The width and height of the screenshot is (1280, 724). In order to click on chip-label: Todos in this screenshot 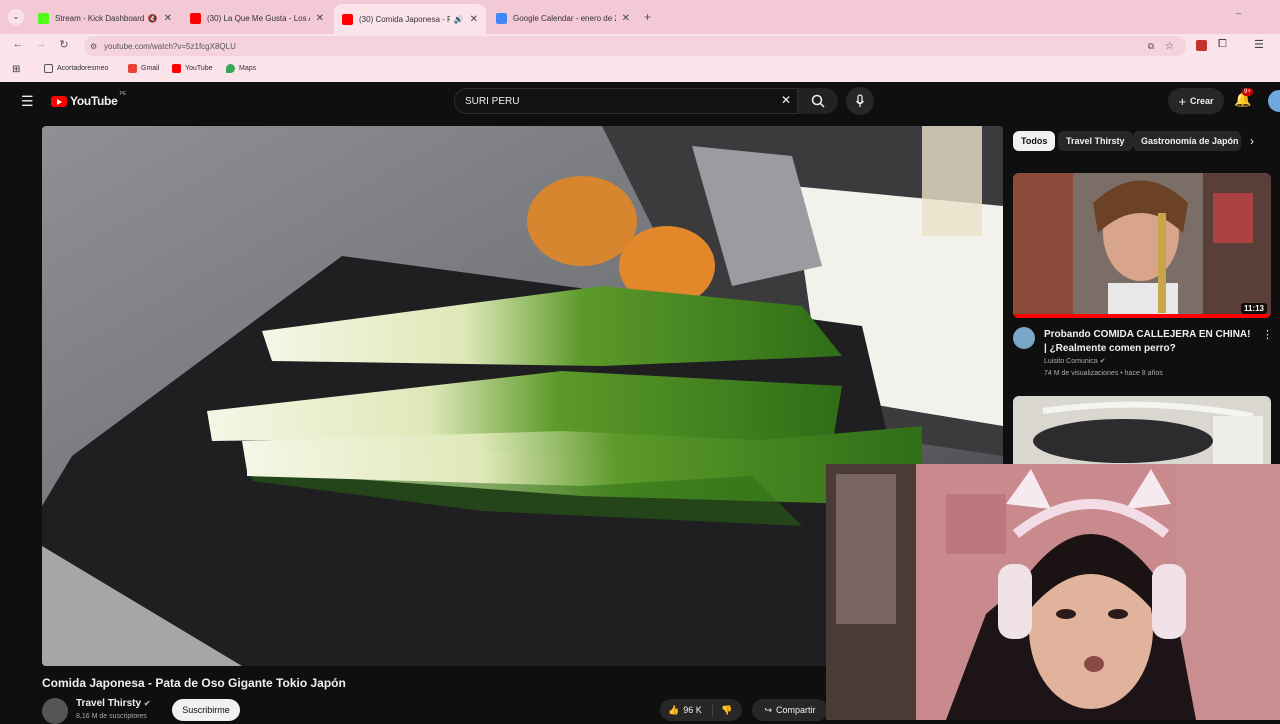, I will do `click(1034, 141)`.